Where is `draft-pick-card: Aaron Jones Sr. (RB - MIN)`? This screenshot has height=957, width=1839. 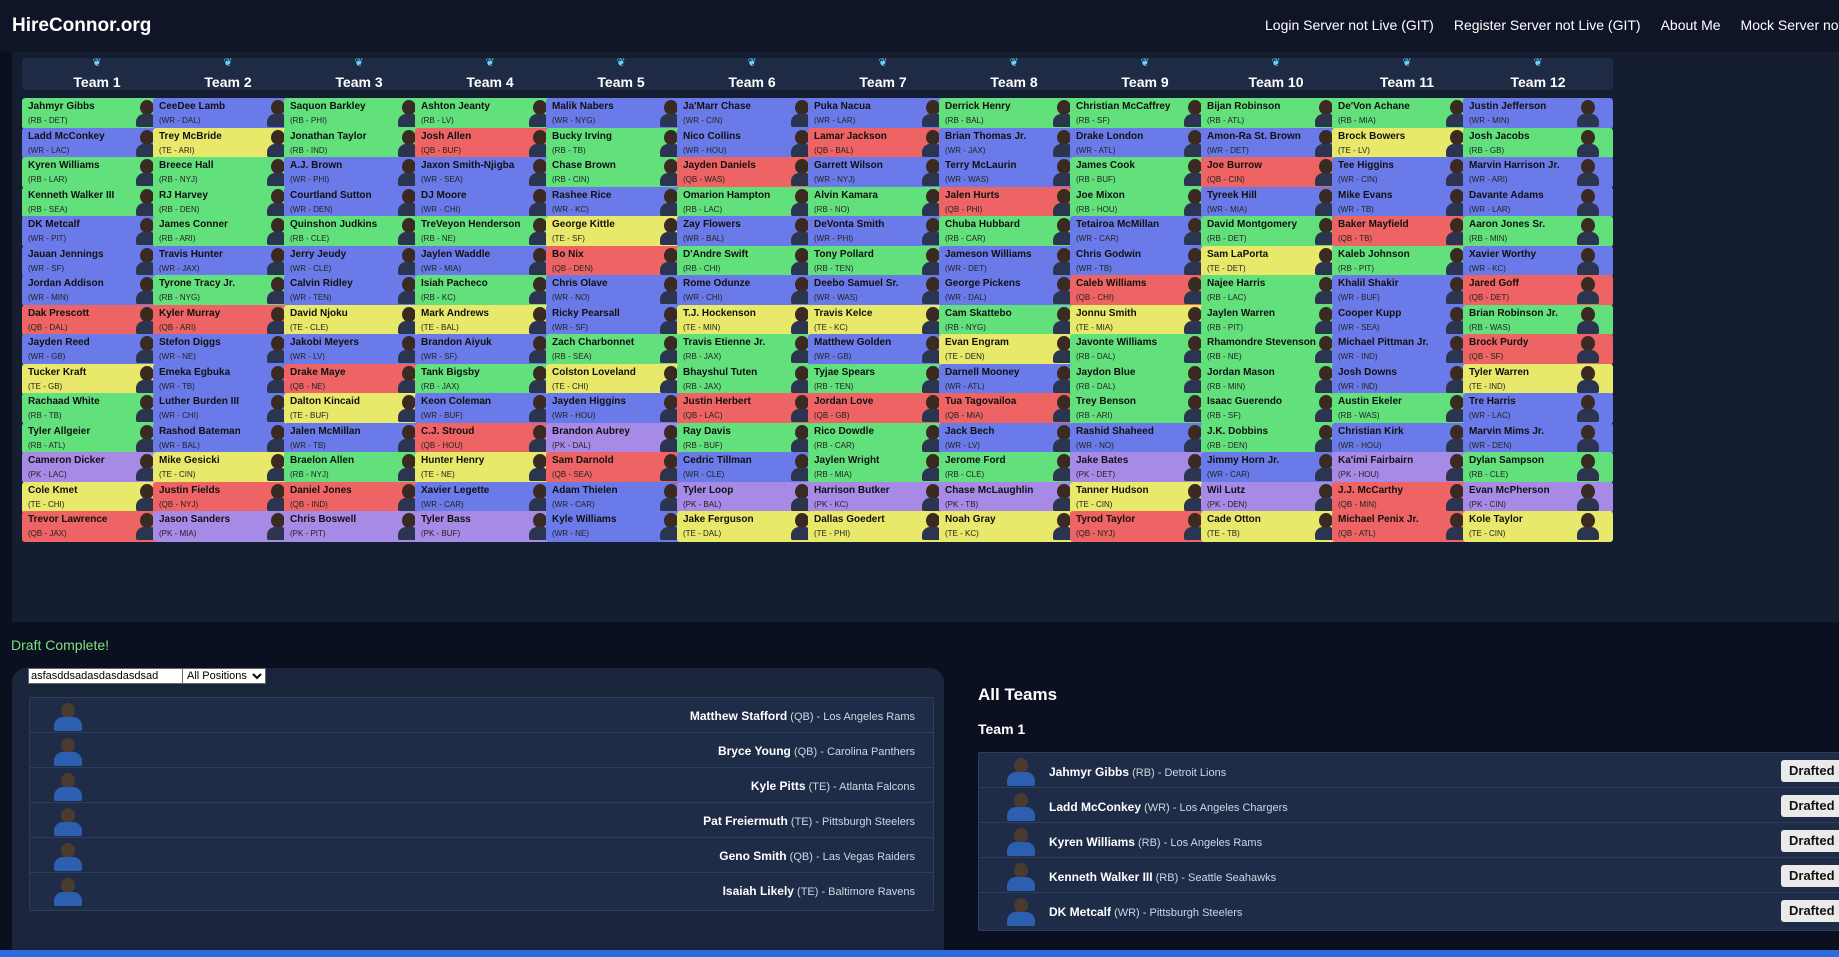
draft-pick-card: Aaron Jones Sr. (RB - MIN) is located at coordinates (1538, 231).